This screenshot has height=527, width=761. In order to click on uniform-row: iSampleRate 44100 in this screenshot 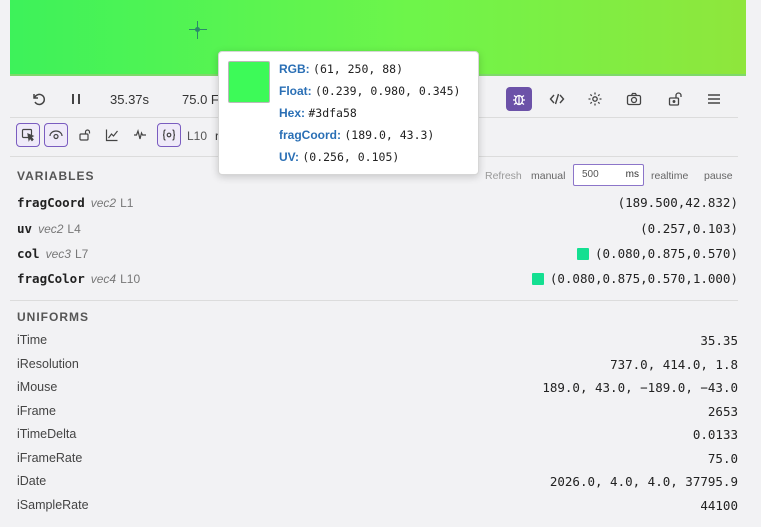, I will do `click(377, 508)`.